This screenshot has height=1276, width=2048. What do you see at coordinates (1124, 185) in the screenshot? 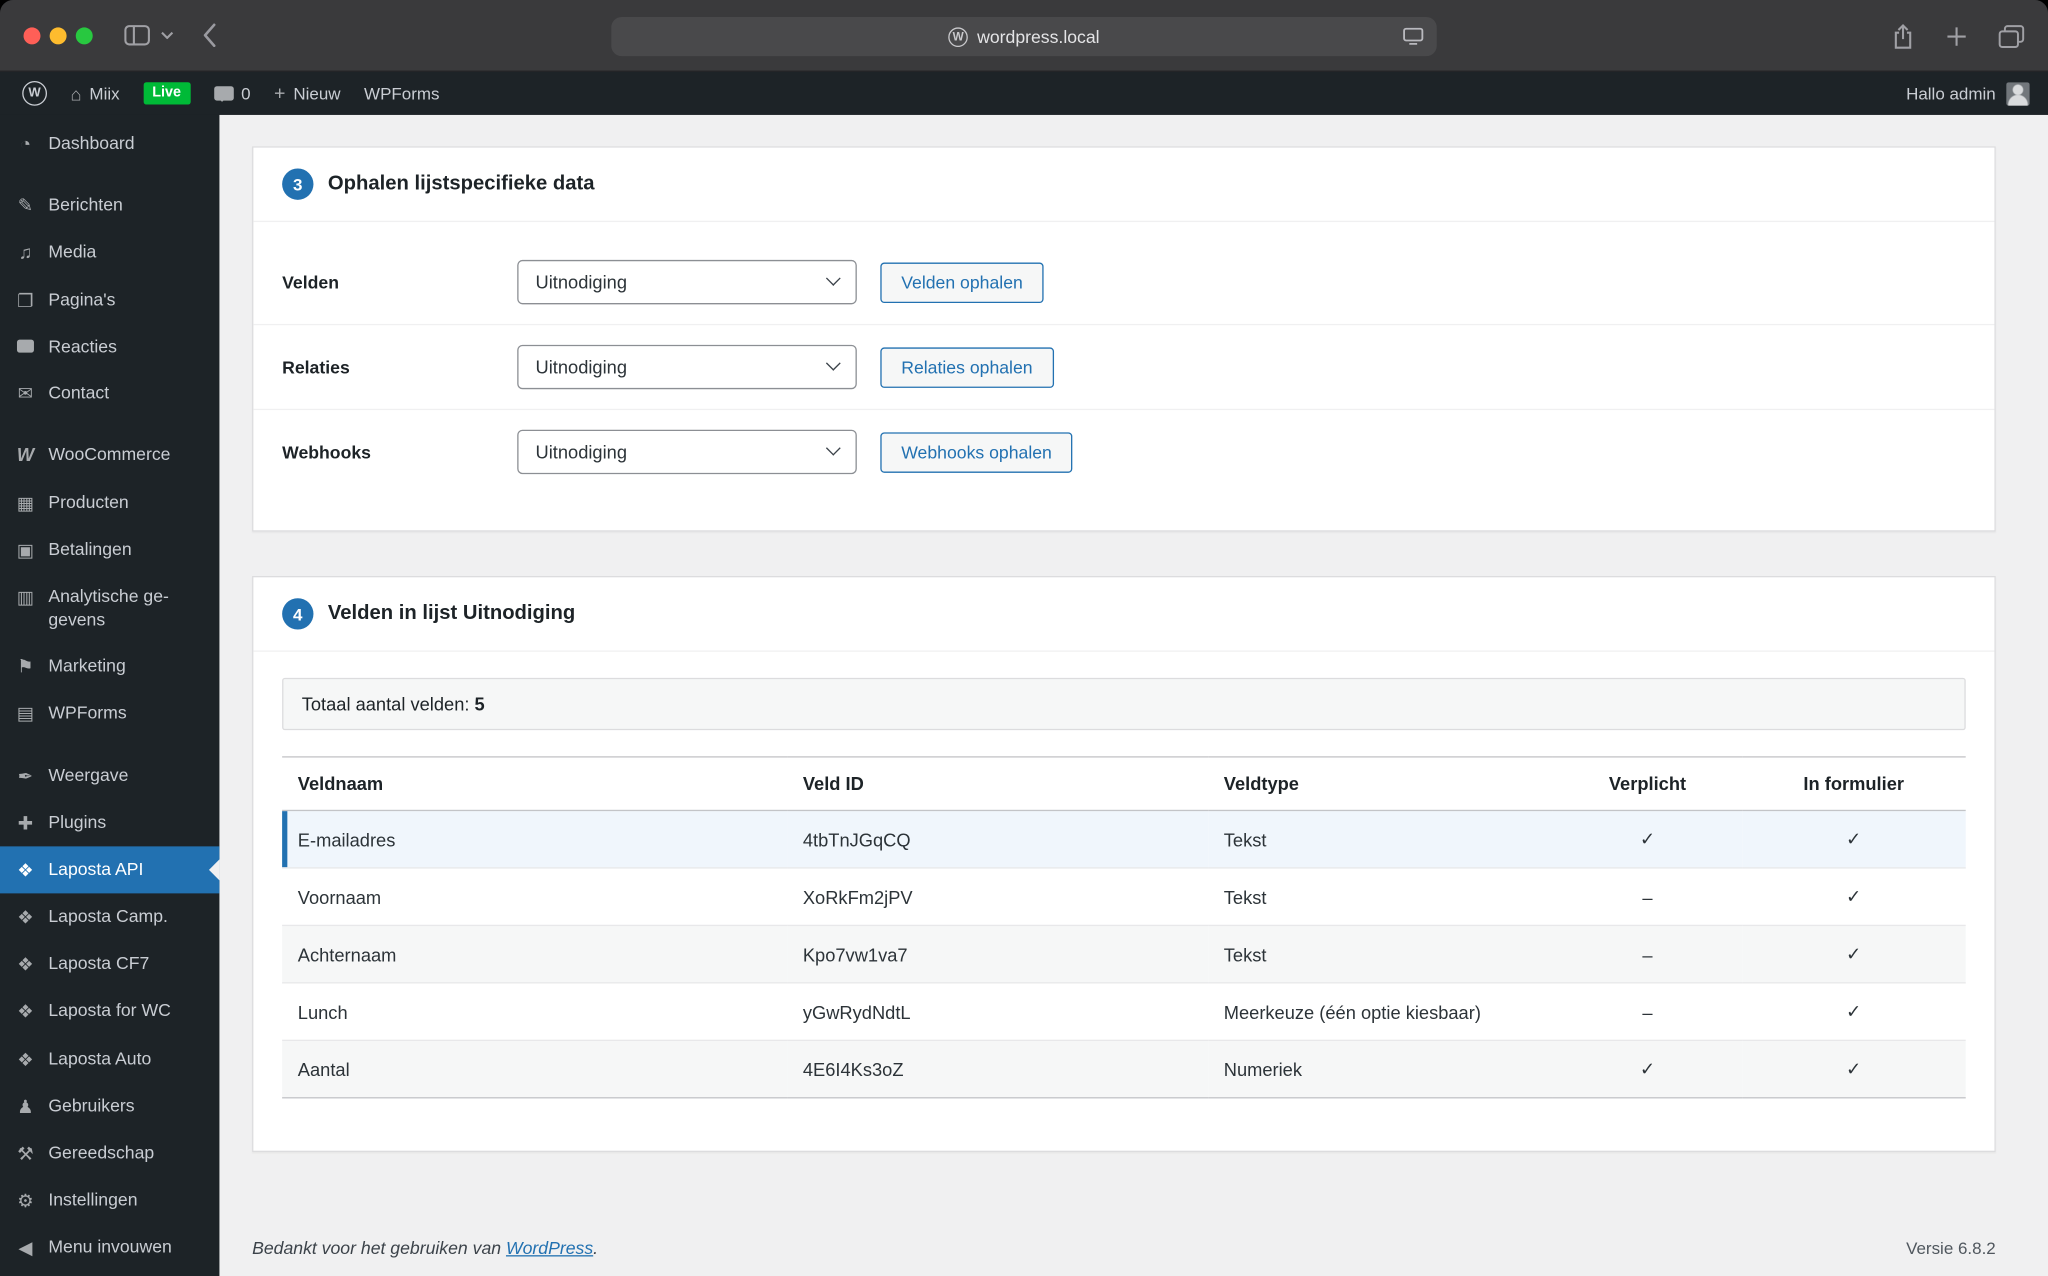
I see `step3-header: 3 Ophalen lijstspecifieke data` at bounding box center [1124, 185].